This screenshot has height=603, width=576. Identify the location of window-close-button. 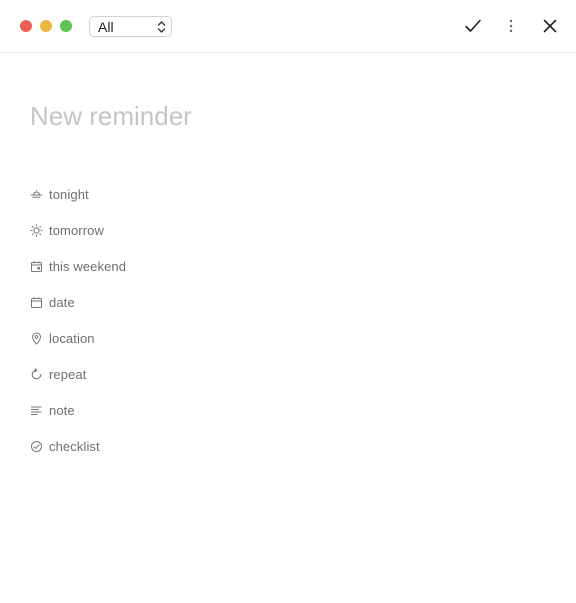
(26, 26).